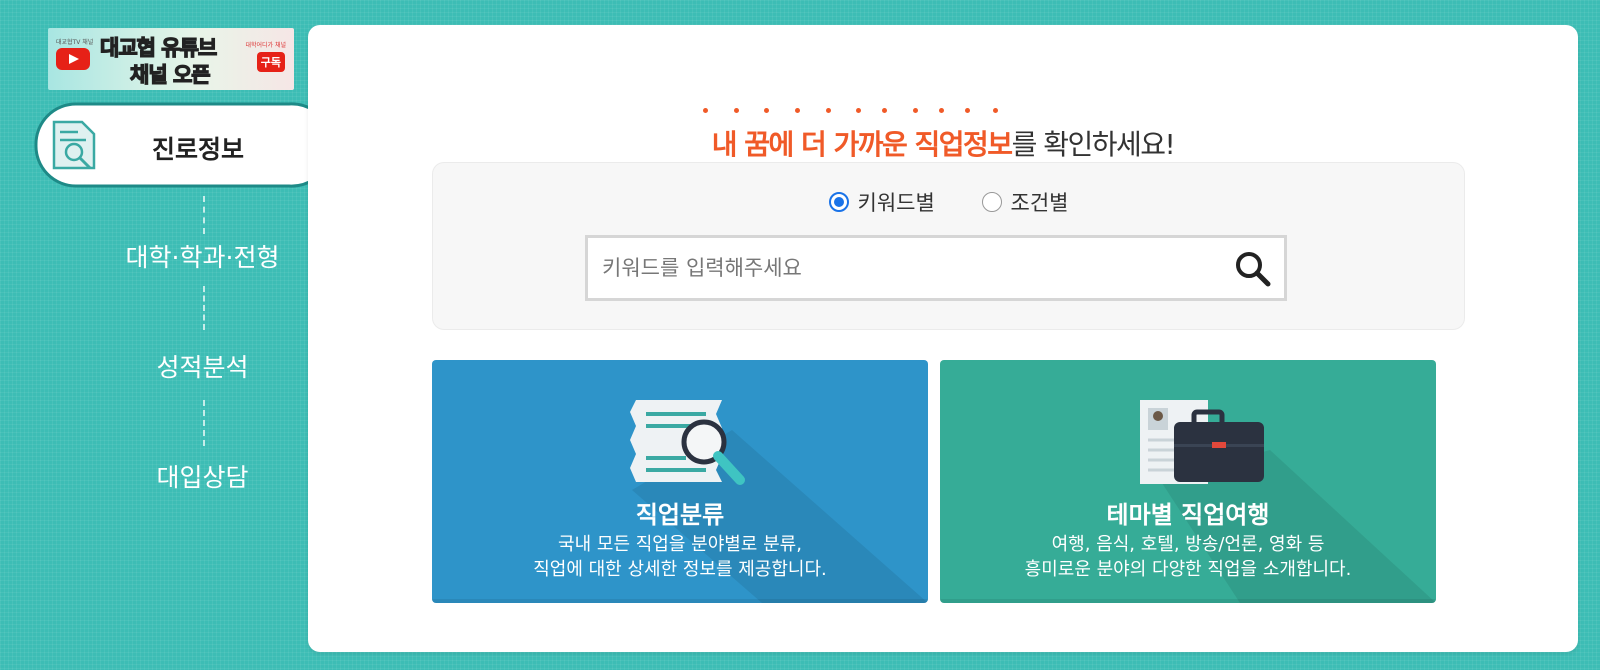  I want to click on sidebar-item-grade-analysis: 성적분석, so click(202, 366).